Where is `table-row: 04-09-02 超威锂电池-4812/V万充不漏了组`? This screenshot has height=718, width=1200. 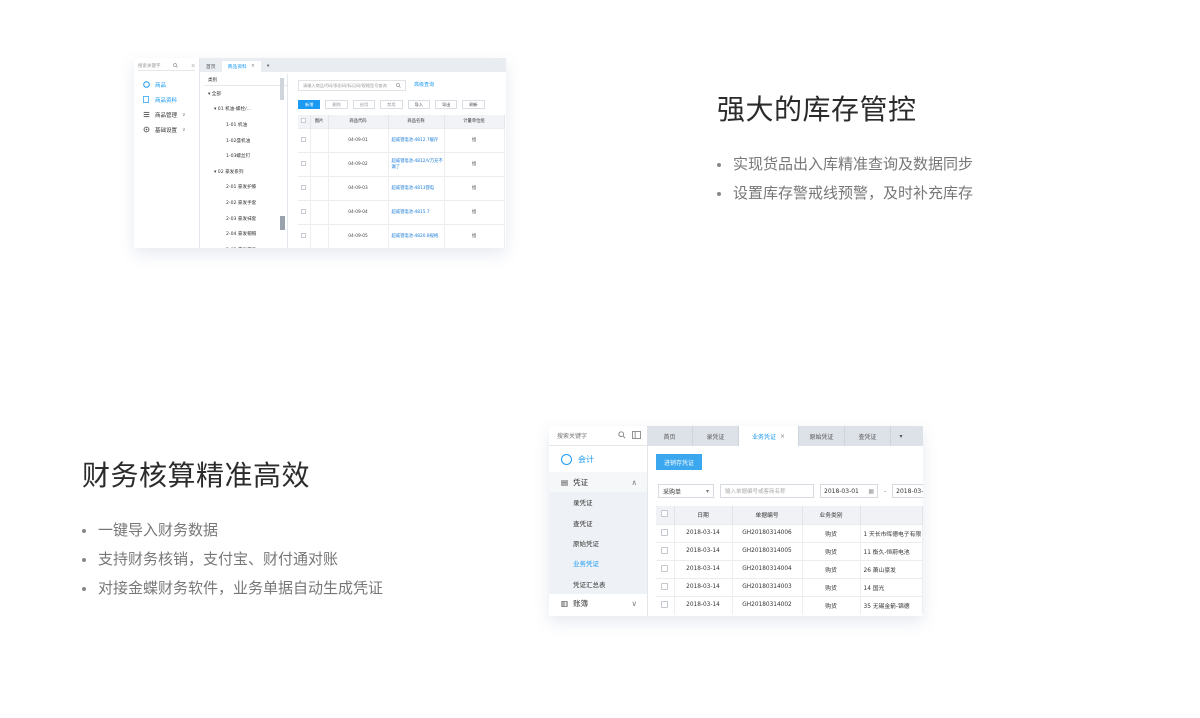 table-row: 04-09-02 超威锂电池-4812/V万充不漏了组 is located at coordinates (401, 163).